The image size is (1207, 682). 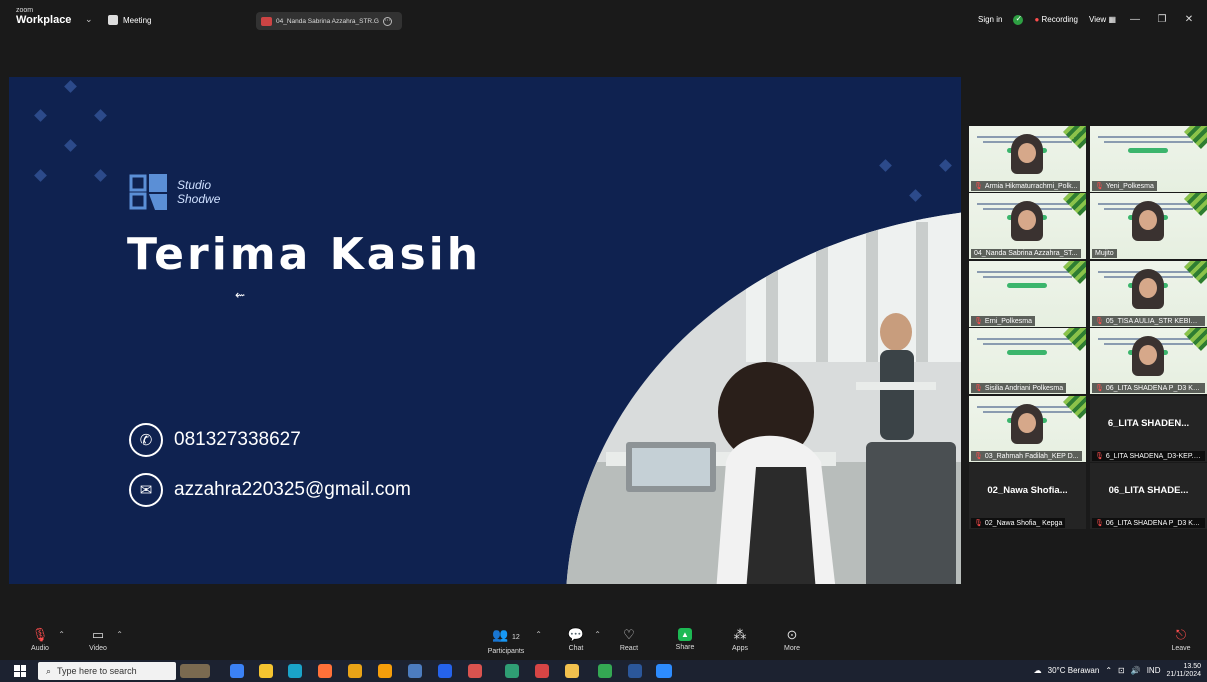 I want to click on leave-label: Leave, so click(x=1181, y=648).